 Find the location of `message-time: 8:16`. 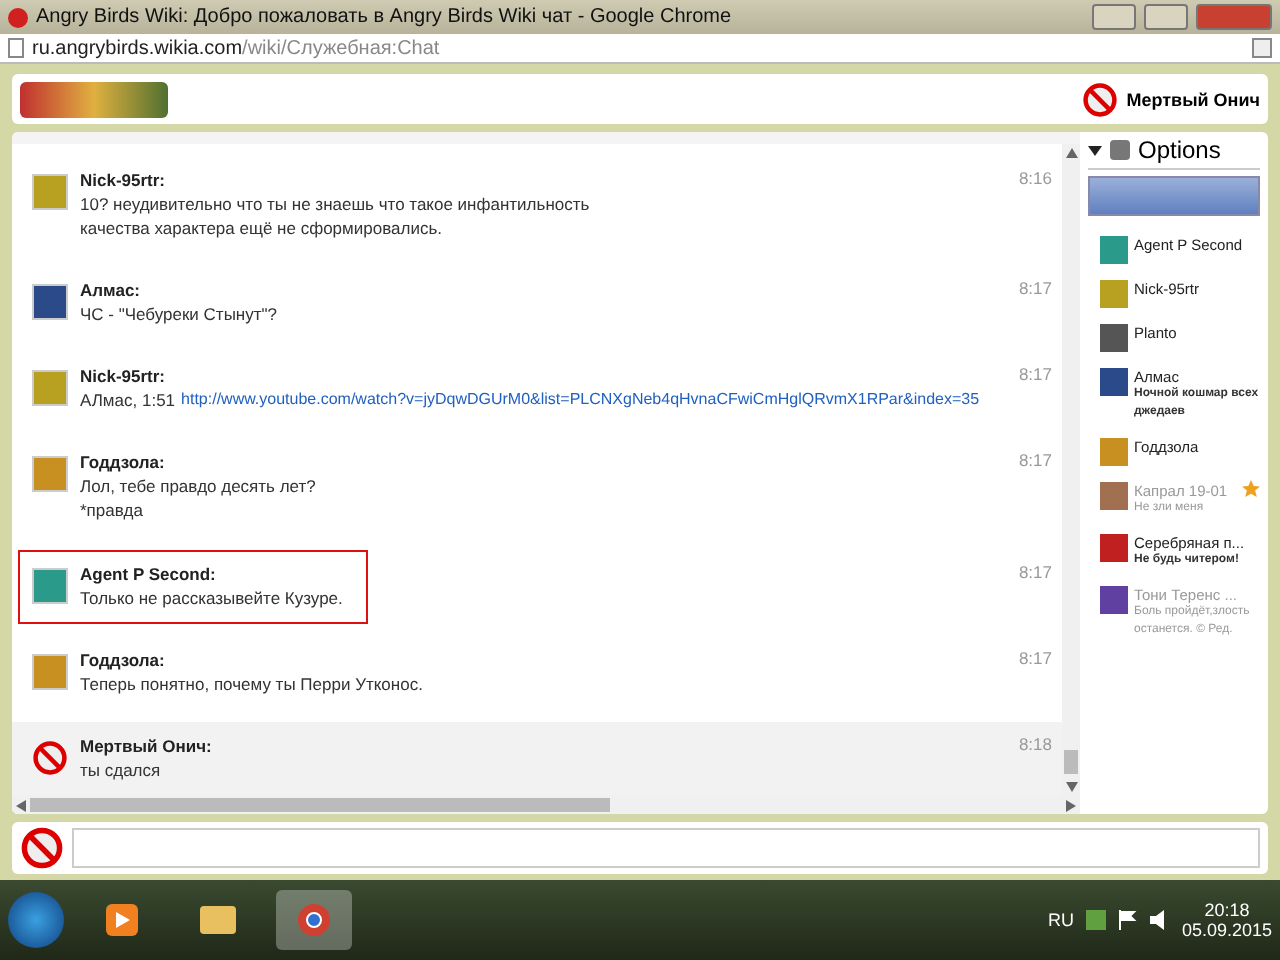

message-time: 8:16 is located at coordinates (1035, 177).